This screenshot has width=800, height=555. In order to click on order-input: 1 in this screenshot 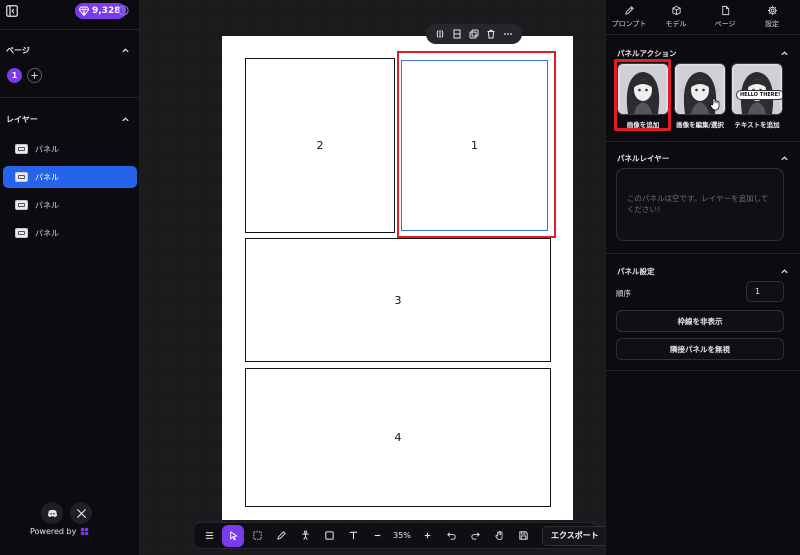, I will do `click(765, 291)`.